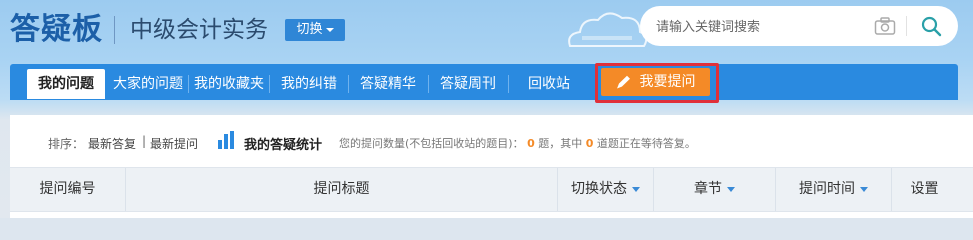 Image resolution: width=973 pixels, height=240 pixels. Describe the element at coordinates (309, 84) in the screenshot. I see `tab-my-corrections: 我的纠错` at that location.